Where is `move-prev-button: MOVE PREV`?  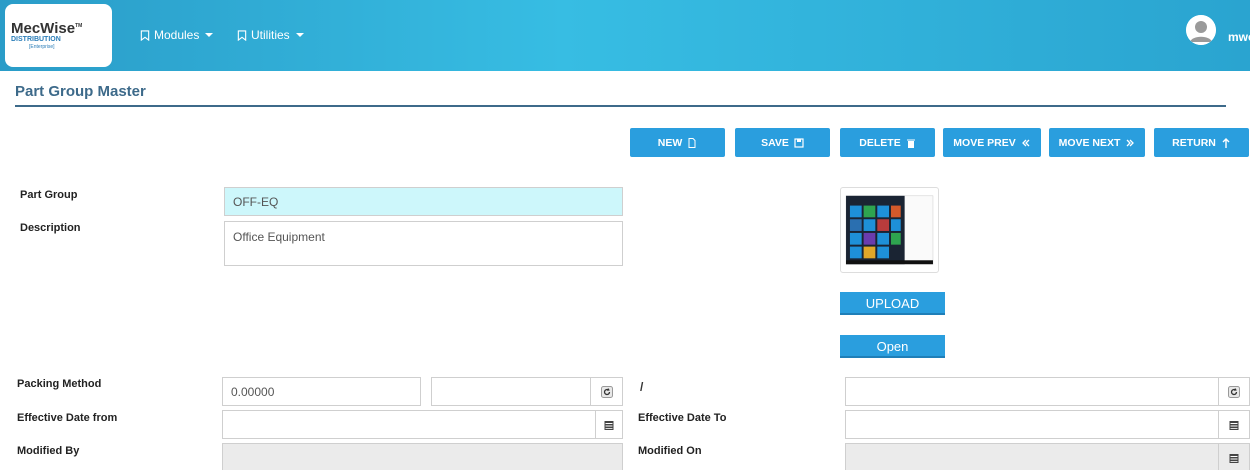
move-prev-button: MOVE PREV is located at coordinates (992, 142).